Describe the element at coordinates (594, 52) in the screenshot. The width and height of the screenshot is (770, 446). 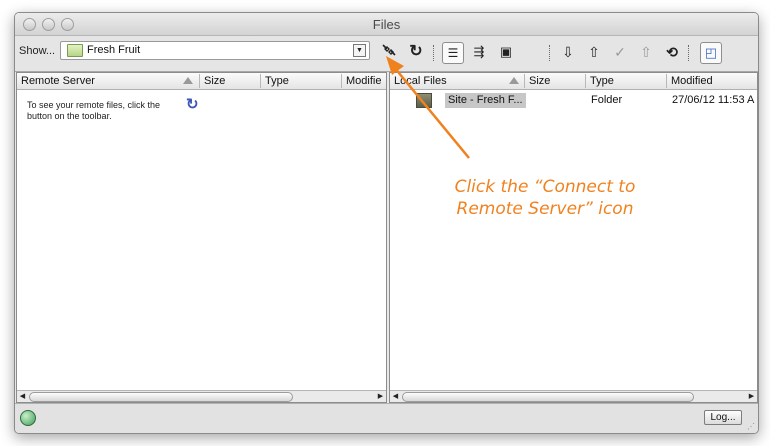
I see `put-icon: ⇧` at that location.